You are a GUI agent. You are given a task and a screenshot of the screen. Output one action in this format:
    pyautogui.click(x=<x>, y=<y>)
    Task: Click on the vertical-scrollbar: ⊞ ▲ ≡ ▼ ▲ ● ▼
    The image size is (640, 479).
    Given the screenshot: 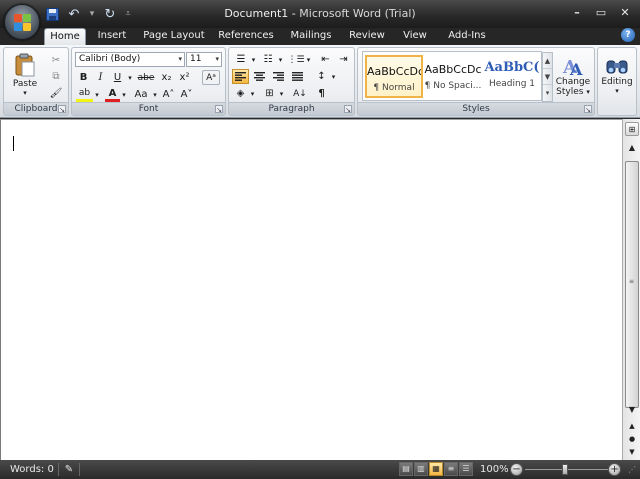 What is the action you would take?
    pyautogui.click(x=631, y=289)
    